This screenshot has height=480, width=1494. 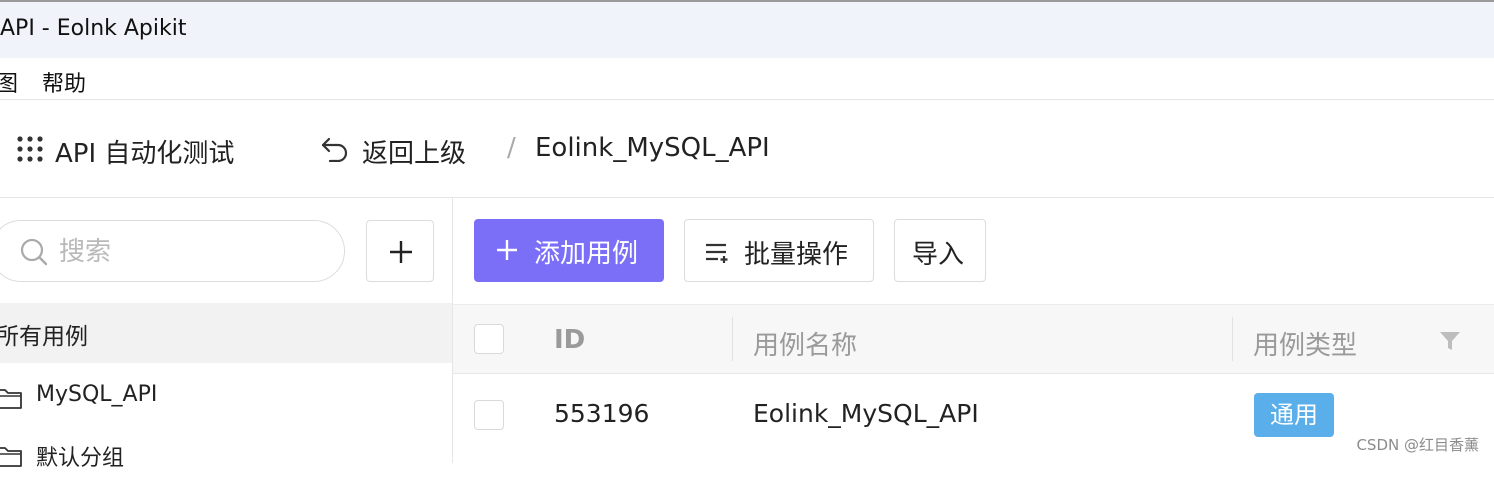 What do you see at coordinates (489, 415) in the screenshot?
I see `row-checkbox` at bounding box center [489, 415].